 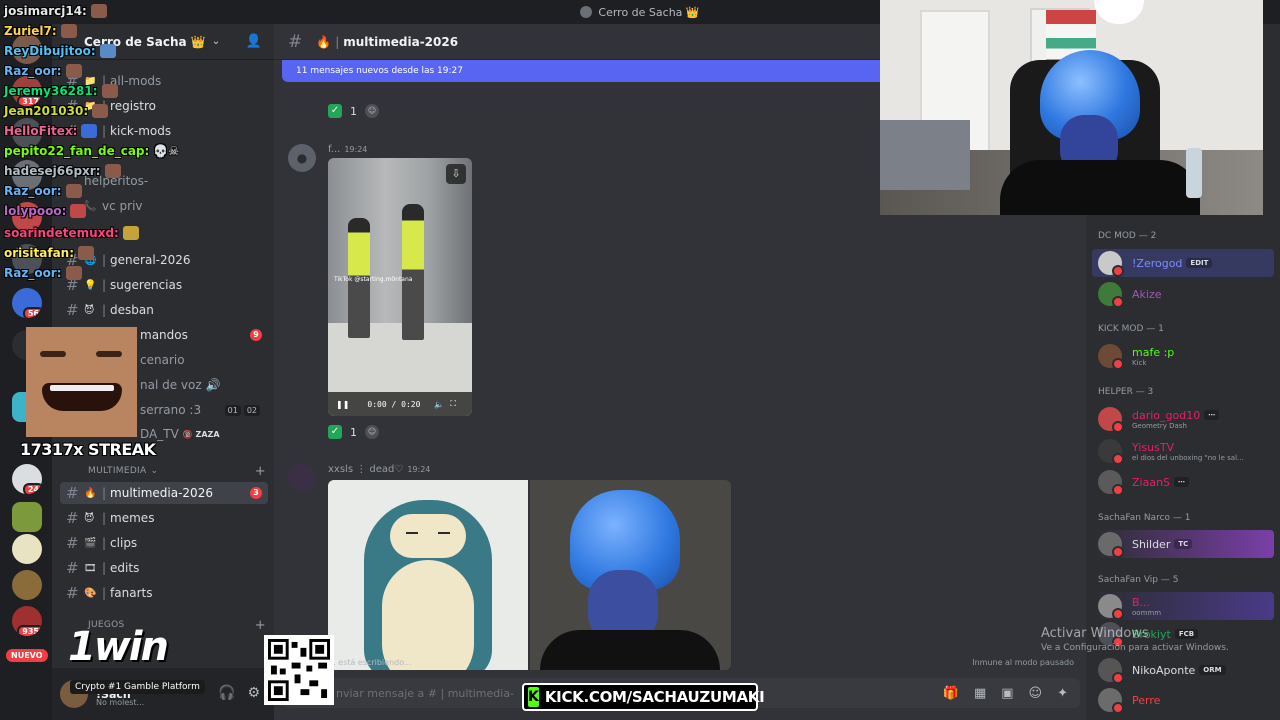 I want to click on member-item: NikoAponte ORM, so click(x=1183, y=670).